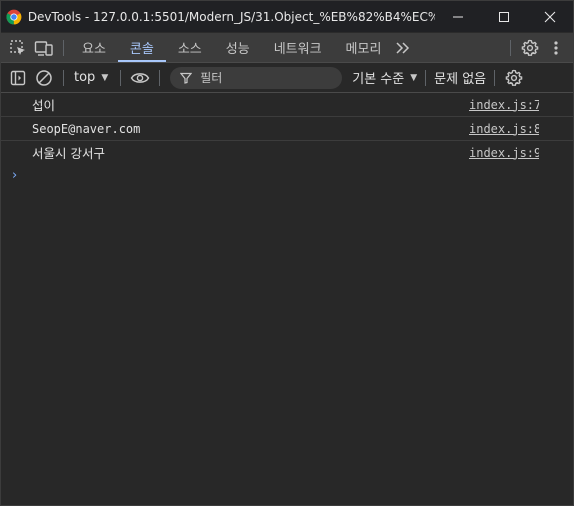  Describe the element at coordinates (460, 77) in the screenshot. I see `issues-counter: 문제 없음` at that location.